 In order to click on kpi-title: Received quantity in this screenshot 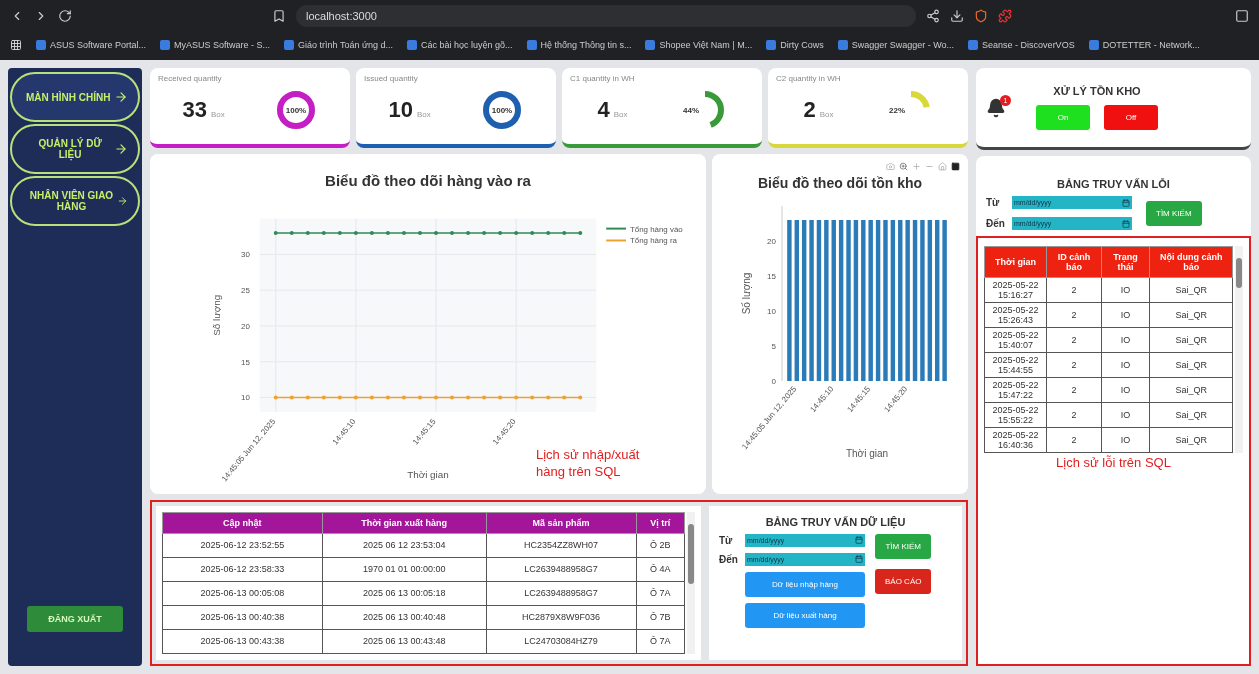, I will do `click(190, 78)`.